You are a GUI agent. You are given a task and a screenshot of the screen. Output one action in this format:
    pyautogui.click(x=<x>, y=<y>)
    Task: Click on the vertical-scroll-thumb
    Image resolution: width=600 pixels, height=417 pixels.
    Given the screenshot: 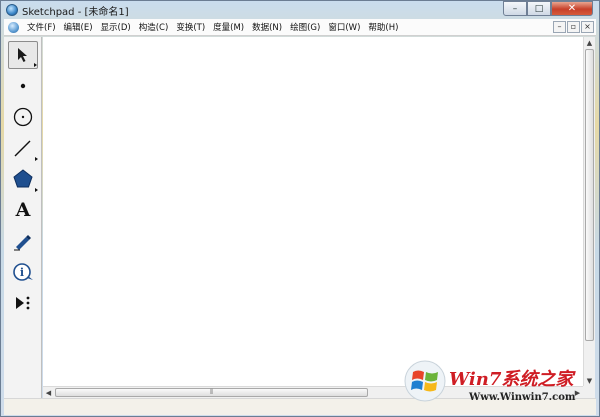 What is the action you would take?
    pyautogui.click(x=589, y=195)
    